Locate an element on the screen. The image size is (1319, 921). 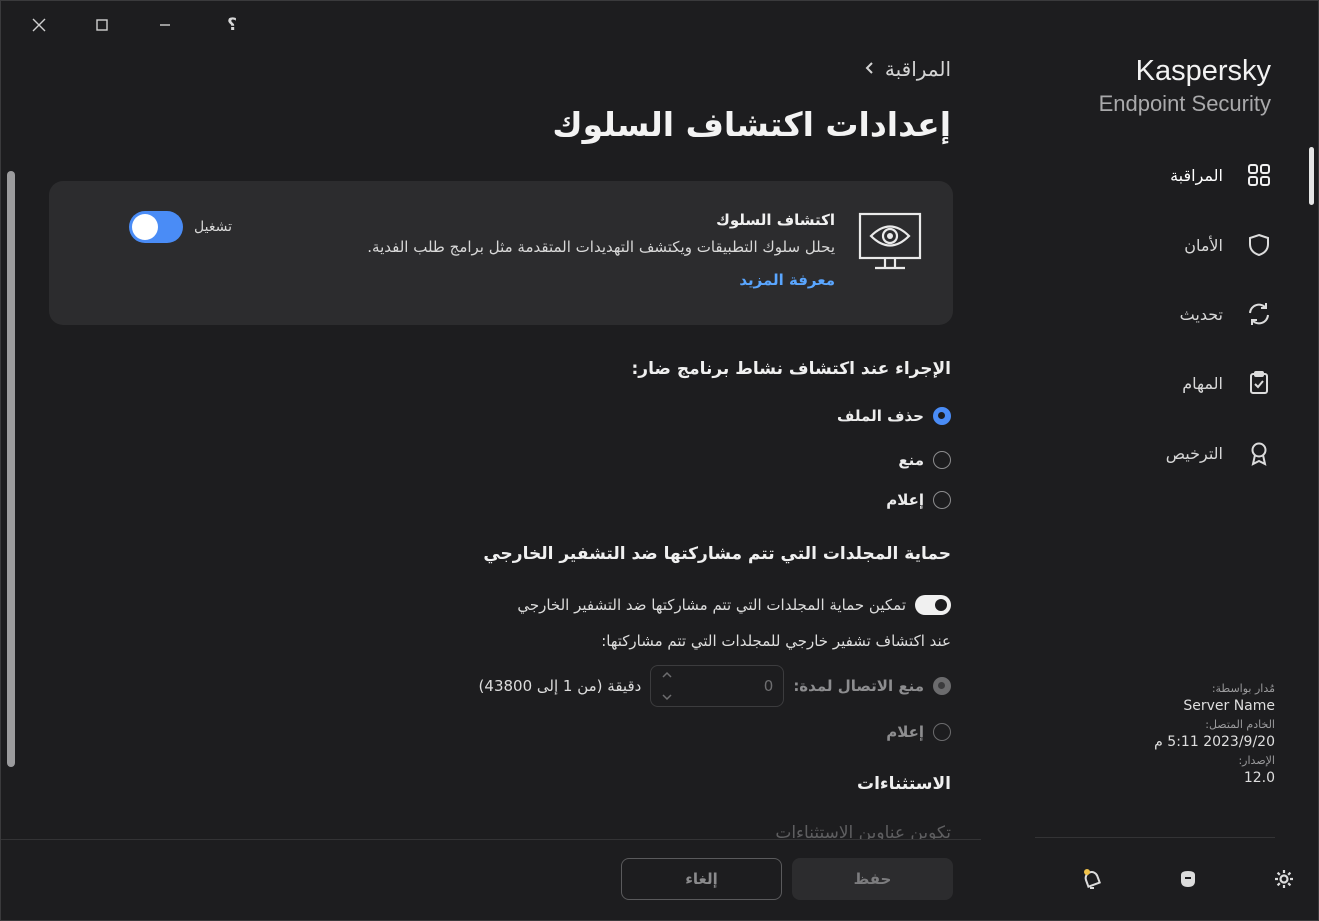
radio-notify: إعلام is located at coordinates (918, 500).